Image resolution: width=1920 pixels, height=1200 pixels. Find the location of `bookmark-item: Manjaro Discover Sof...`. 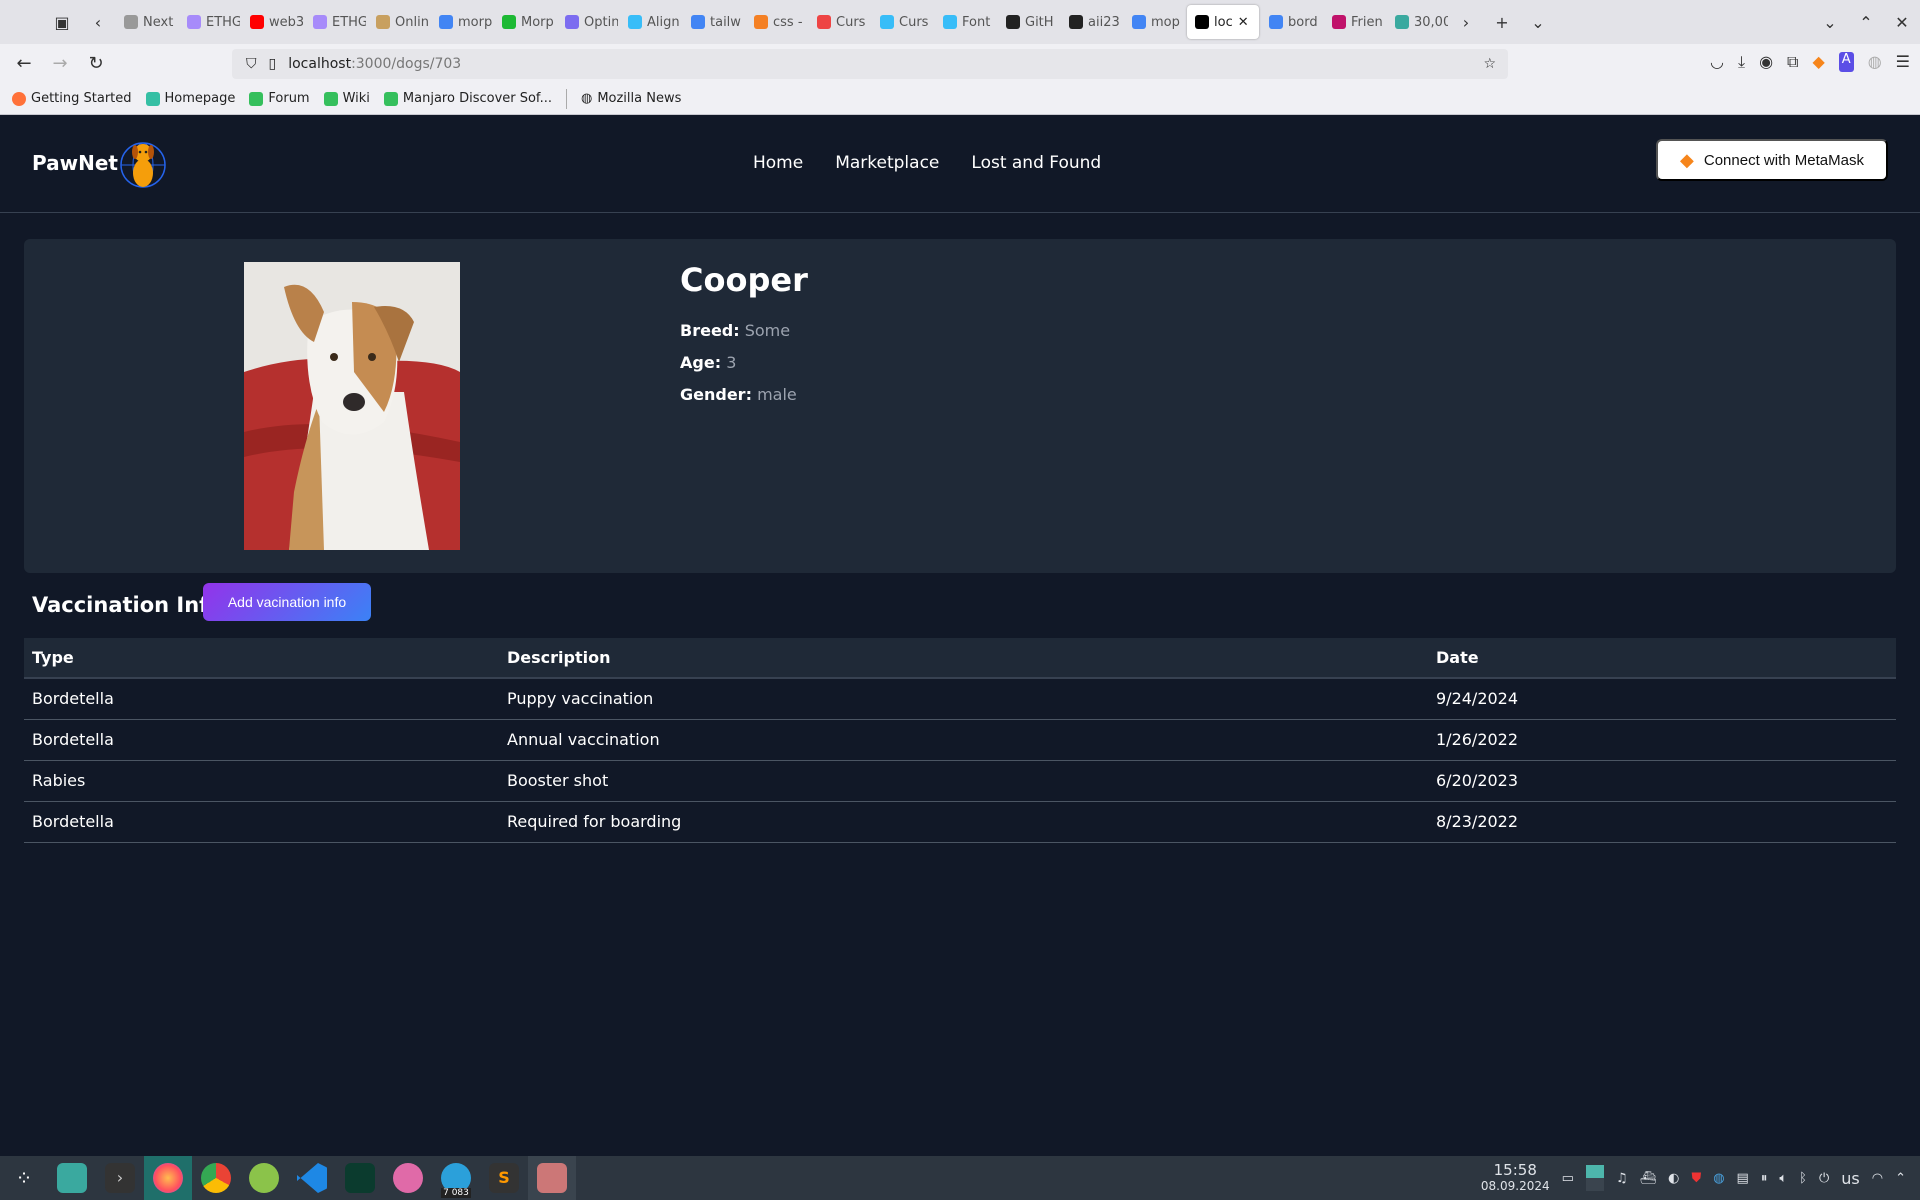

bookmark-item: Manjaro Discover Sof... is located at coordinates (467, 98).